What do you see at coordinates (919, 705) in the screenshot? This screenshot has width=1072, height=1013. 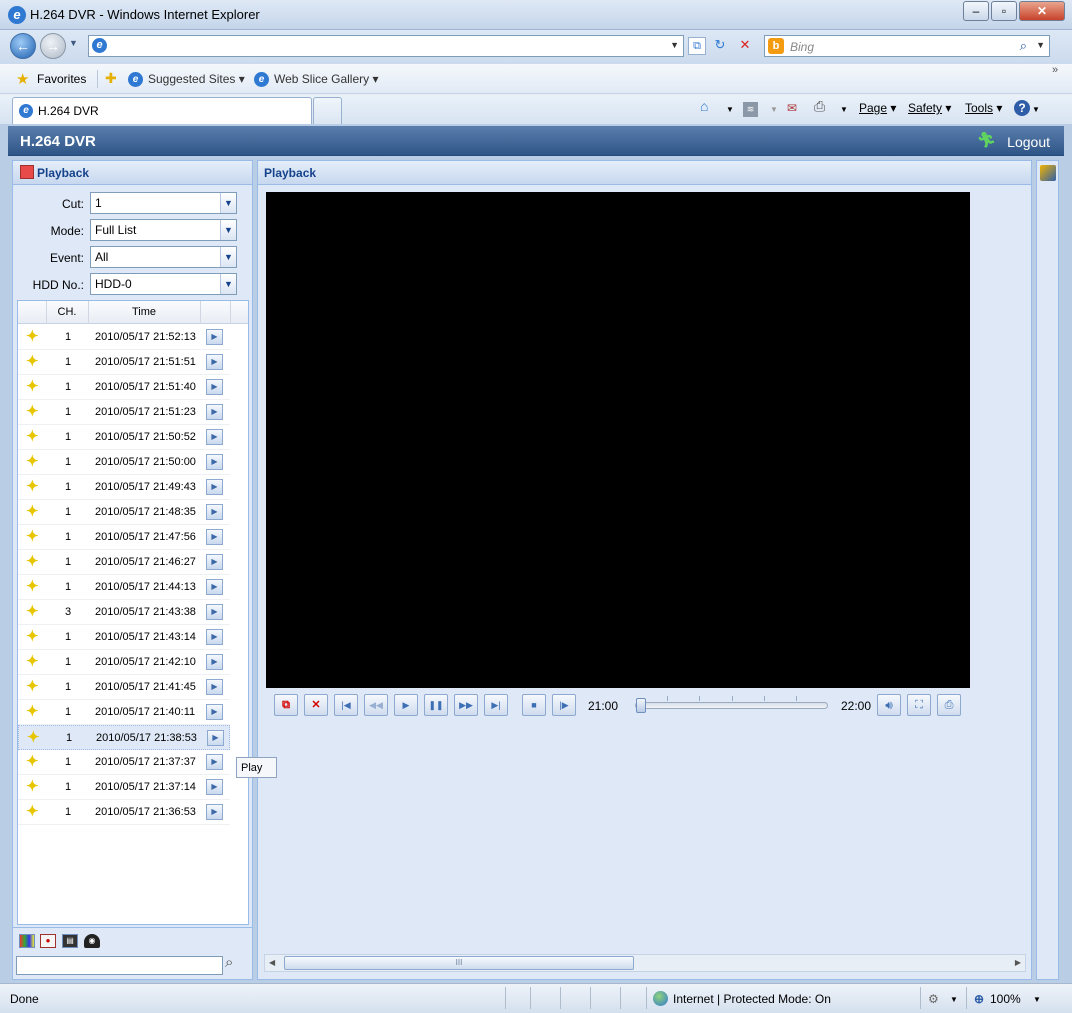 I see `snapshot-camera-icon: ⛶` at bounding box center [919, 705].